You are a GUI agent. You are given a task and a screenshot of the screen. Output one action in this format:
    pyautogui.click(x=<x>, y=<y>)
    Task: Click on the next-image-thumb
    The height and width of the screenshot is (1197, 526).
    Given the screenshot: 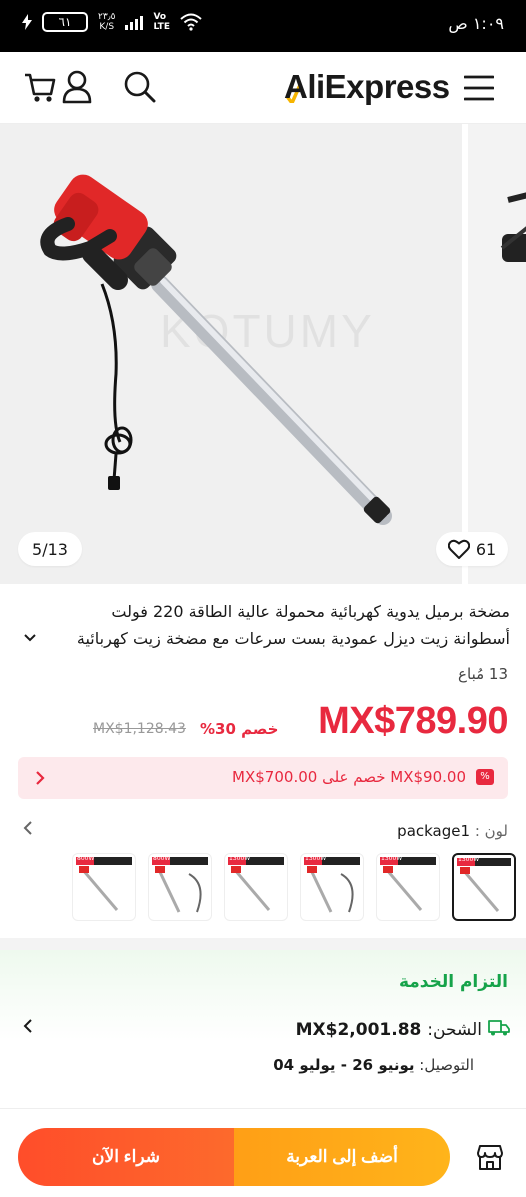 What is the action you would take?
    pyautogui.click(x=513, y=227)
    